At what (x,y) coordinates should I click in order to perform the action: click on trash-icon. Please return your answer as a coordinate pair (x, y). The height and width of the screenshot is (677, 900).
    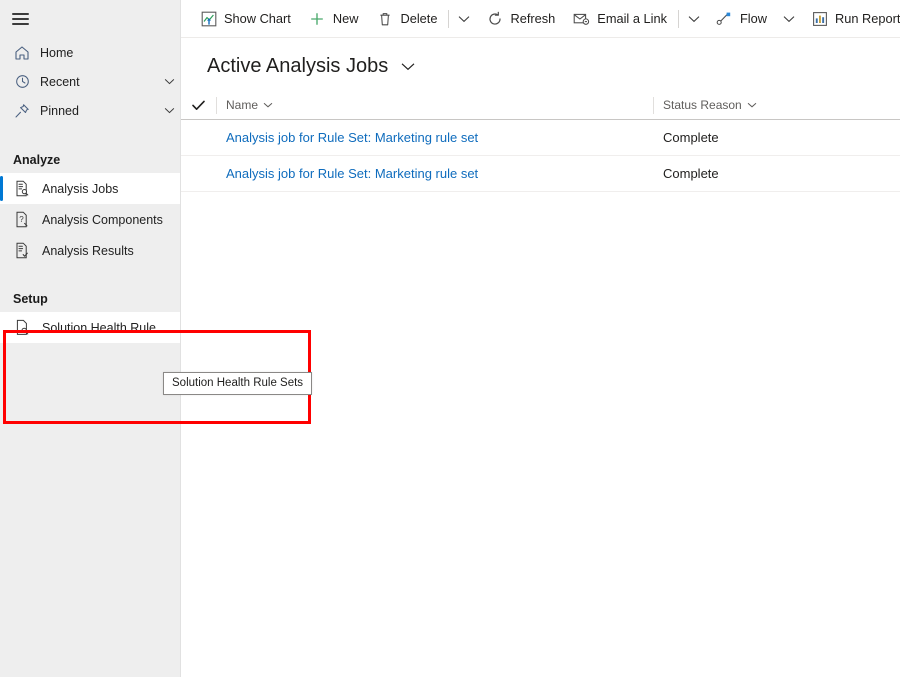
    Looking at the image, I should click on (384, 18).